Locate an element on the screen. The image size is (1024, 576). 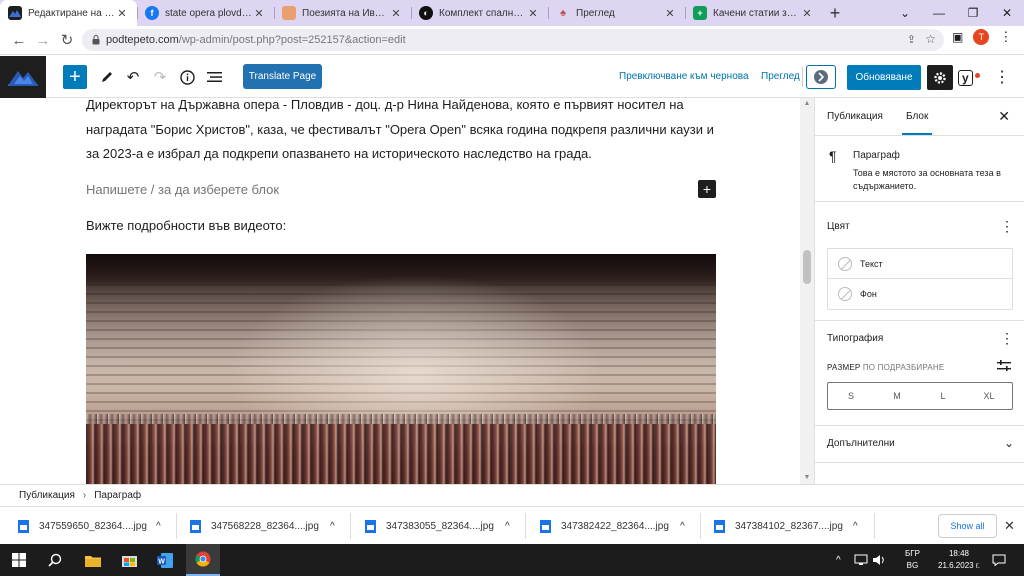
notifications-icon is located at coordinates (999, 560).